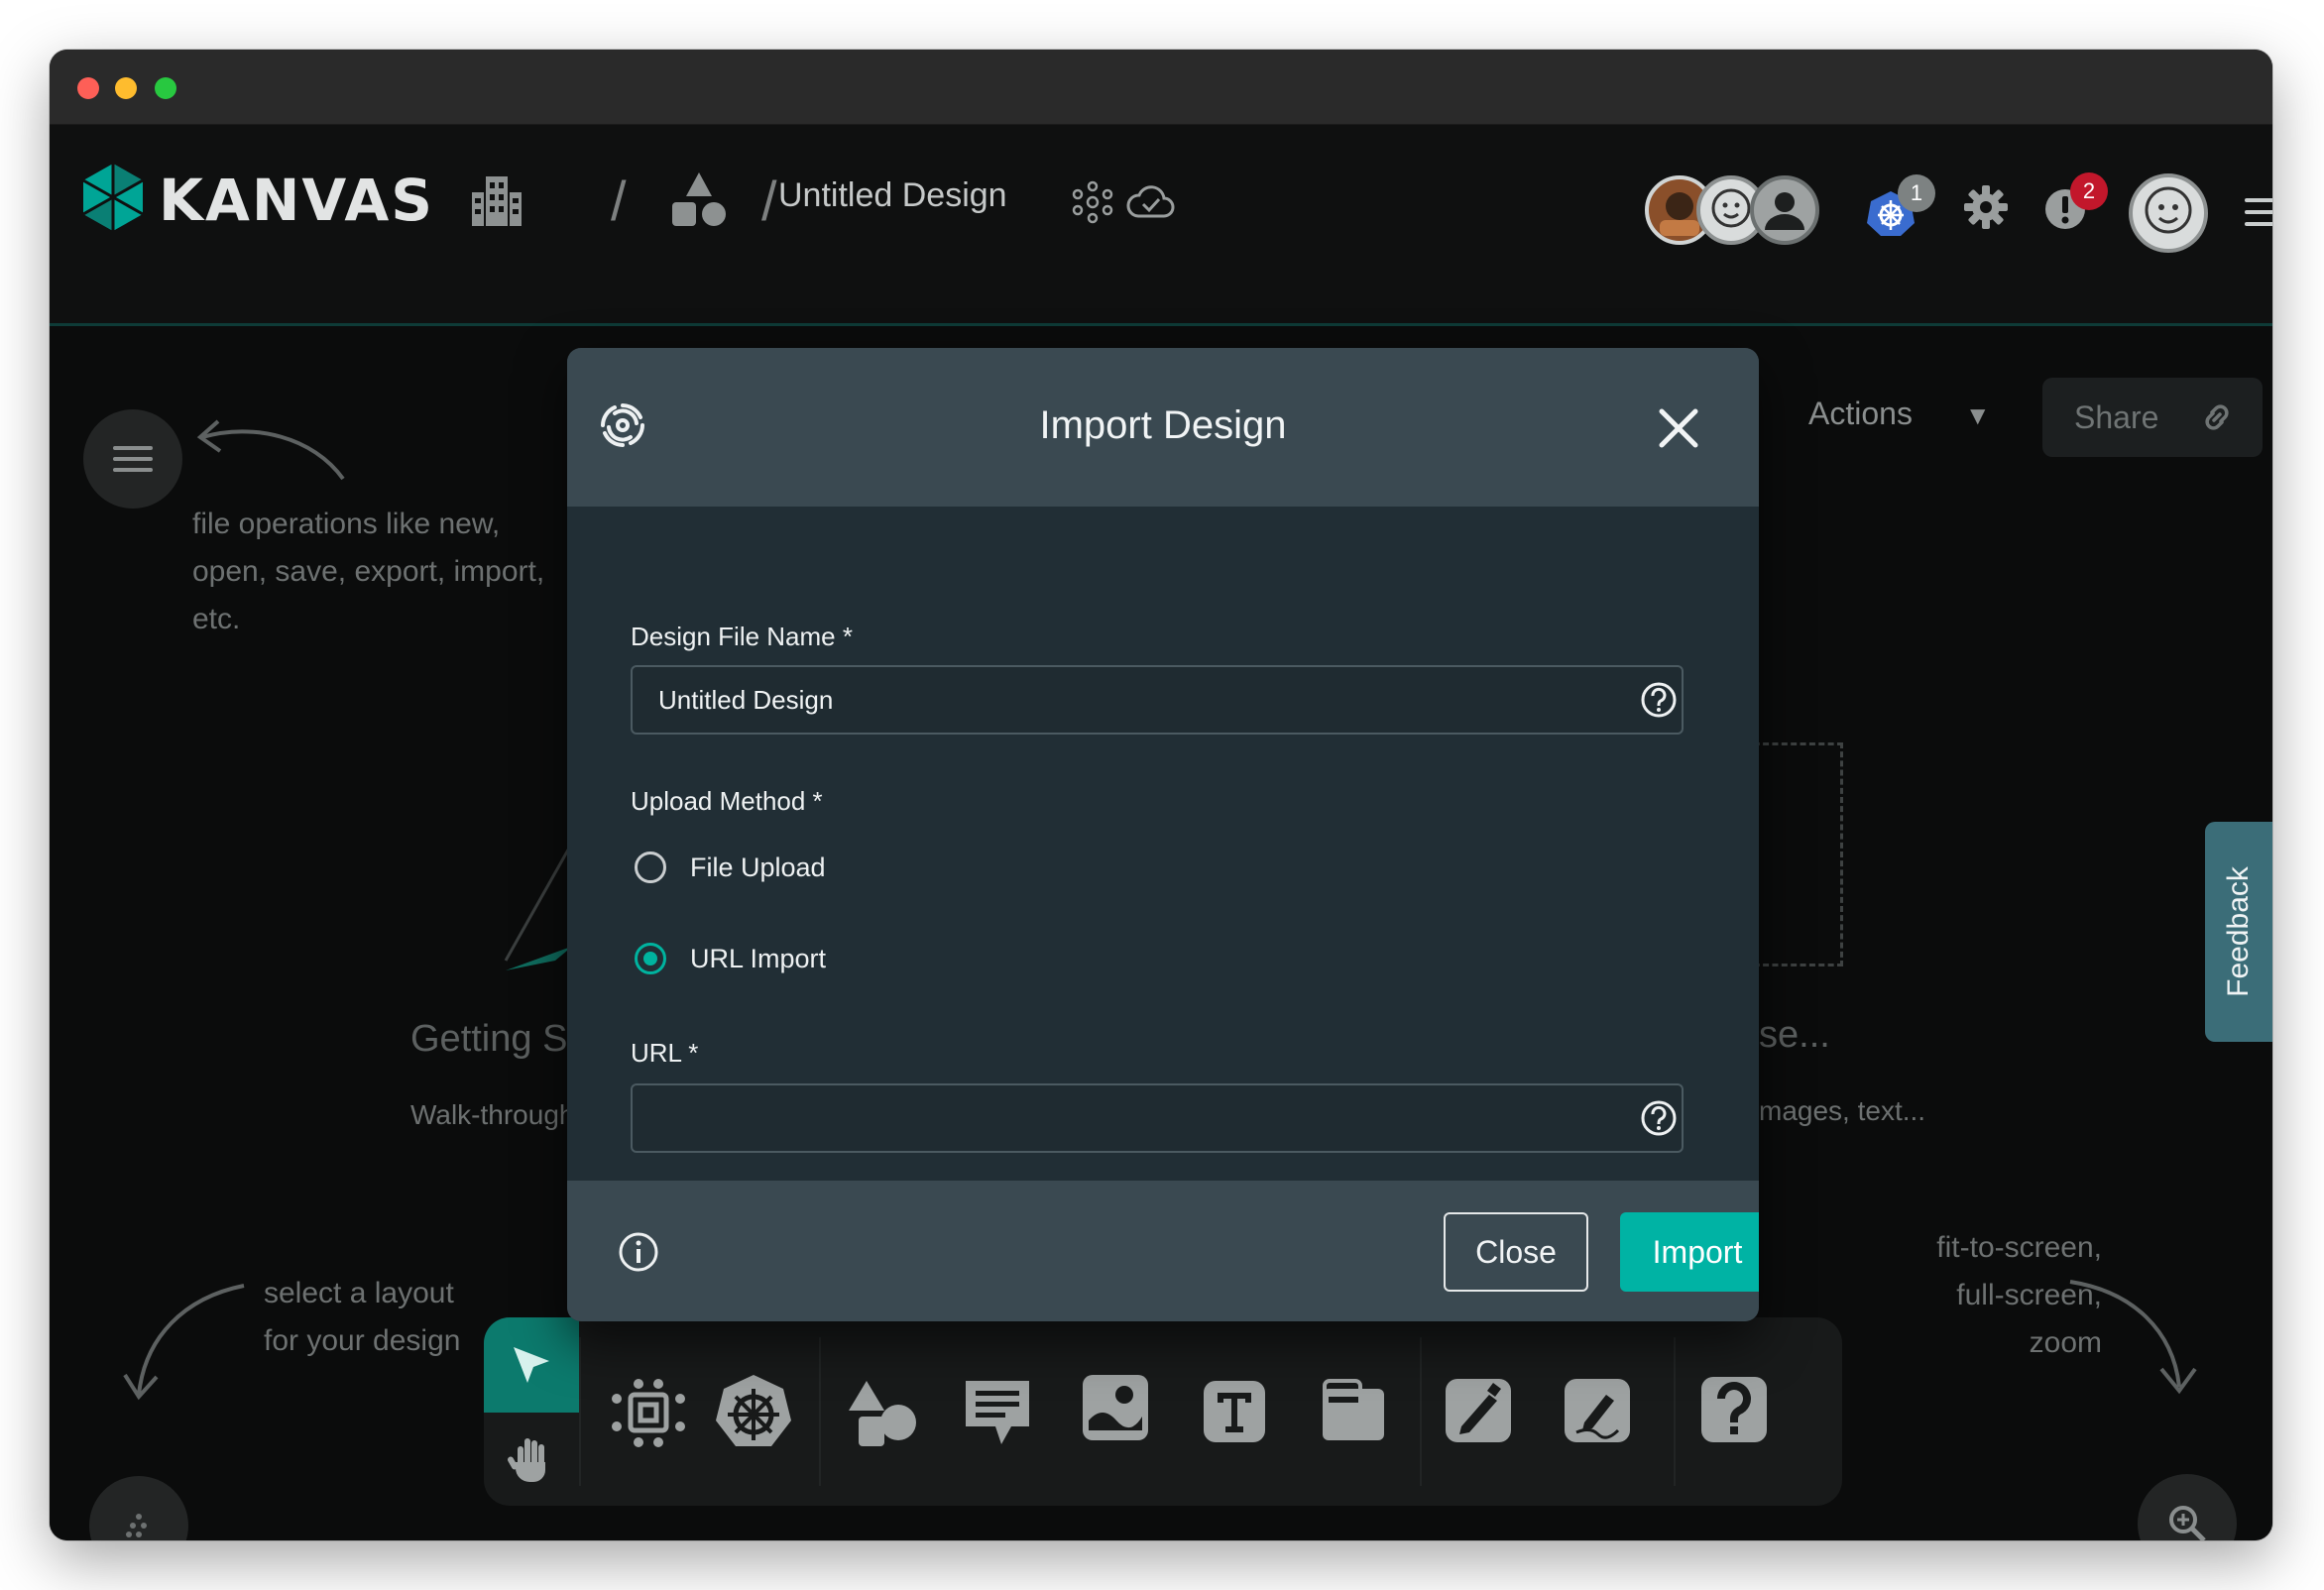 This screenshot has width=2324, height=1590. What do you see at coordinates (1986, 207) in the screenshot?
I see `settings-gear-icon` at bounding box center [1986, 207].